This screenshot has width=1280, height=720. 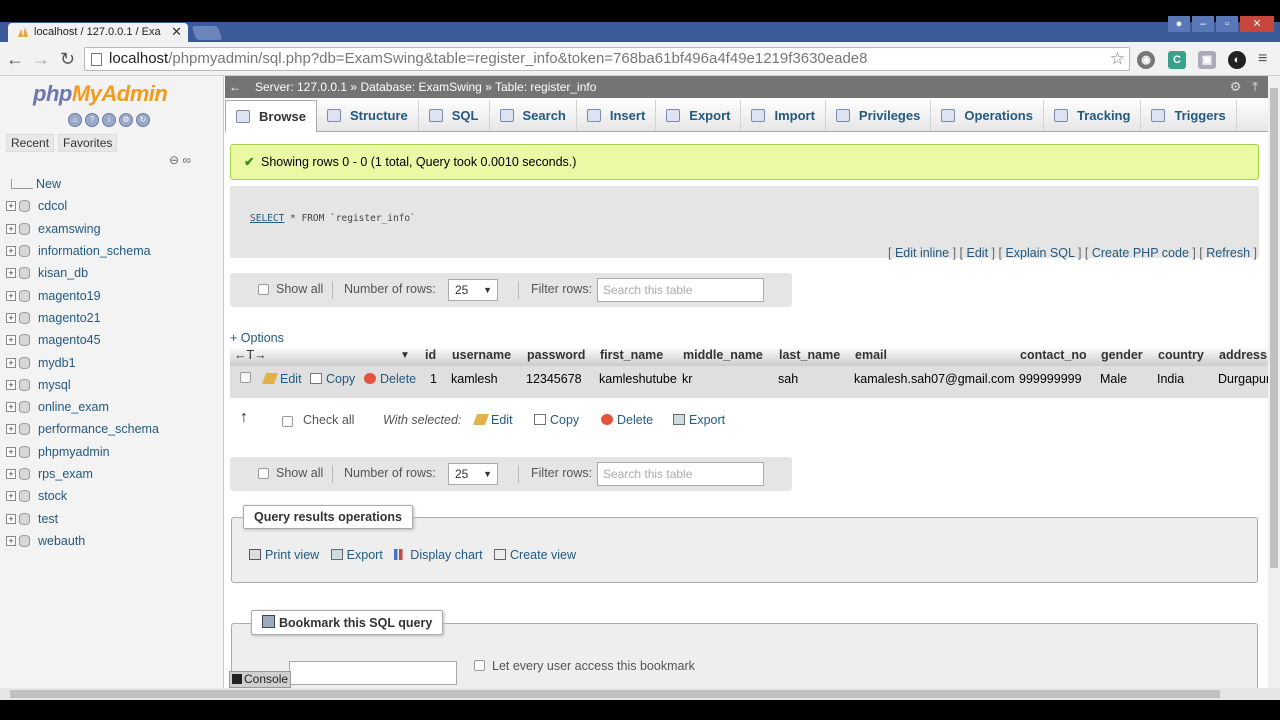 What do you see at coordinates (356, 555) in the screenshot?
I see `export-link: Export` at bounding box center [356, 555].